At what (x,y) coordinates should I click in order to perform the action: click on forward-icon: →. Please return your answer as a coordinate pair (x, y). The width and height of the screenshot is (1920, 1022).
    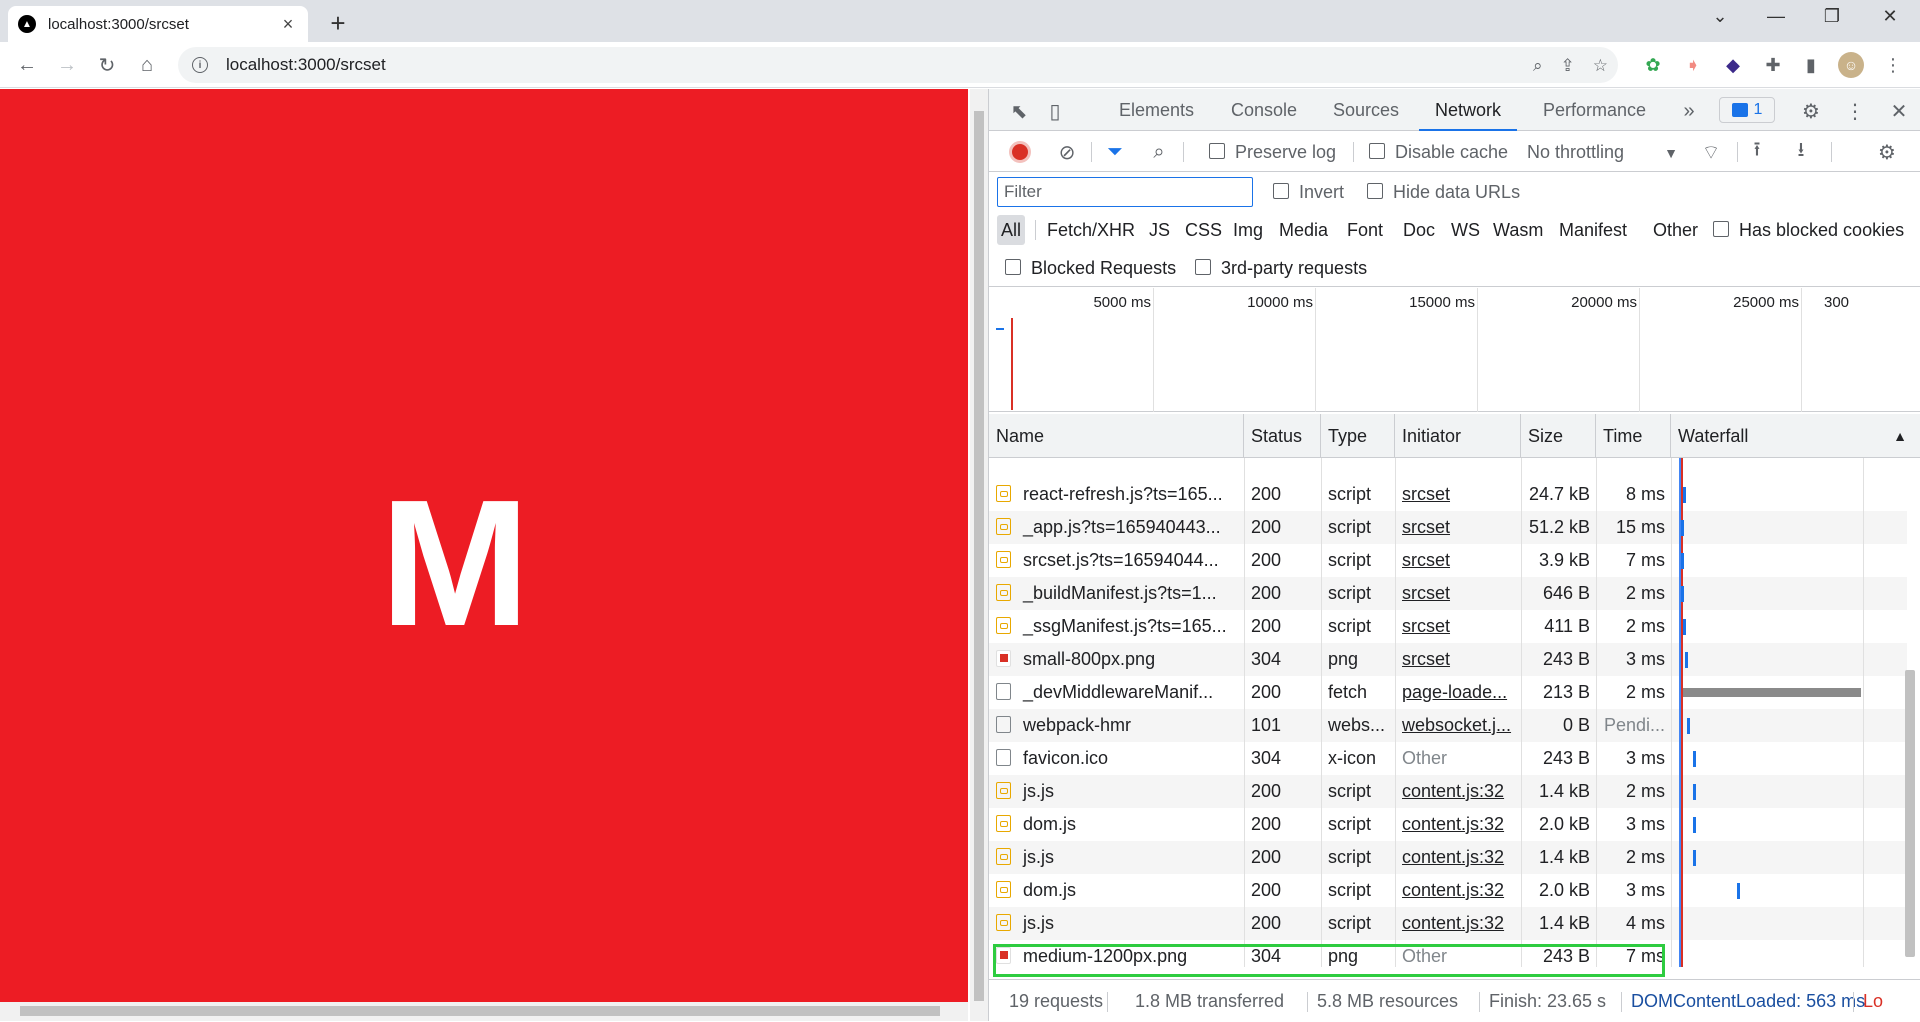
    Looking at the image, I should click on (67, 65).